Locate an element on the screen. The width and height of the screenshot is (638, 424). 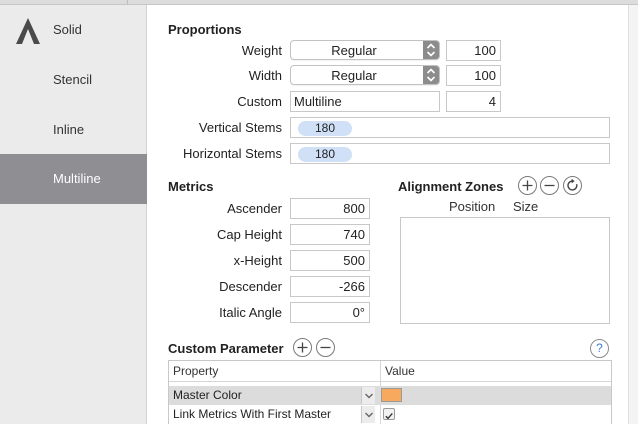
italic-angle-field: 0° is located at coordinates (330, 312).